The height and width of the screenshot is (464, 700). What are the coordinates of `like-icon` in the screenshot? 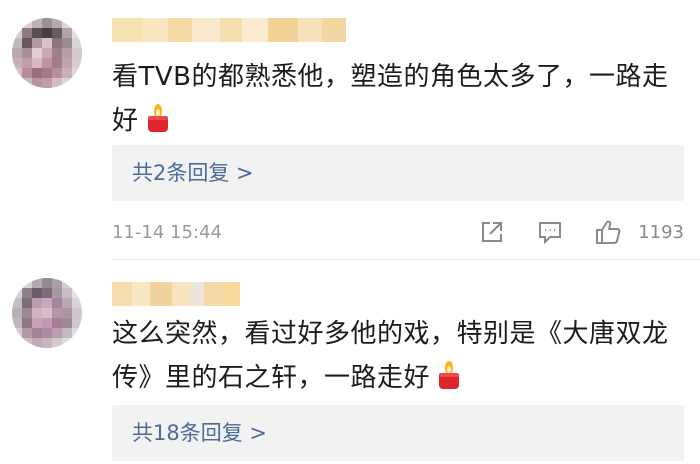 It's located at (608, 232).